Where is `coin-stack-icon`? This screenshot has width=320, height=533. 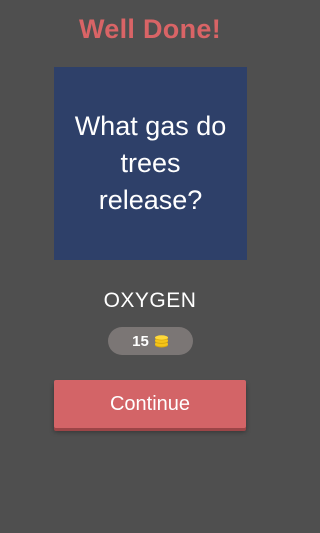 coin-stack-icon is located at coordinates (161, 341).